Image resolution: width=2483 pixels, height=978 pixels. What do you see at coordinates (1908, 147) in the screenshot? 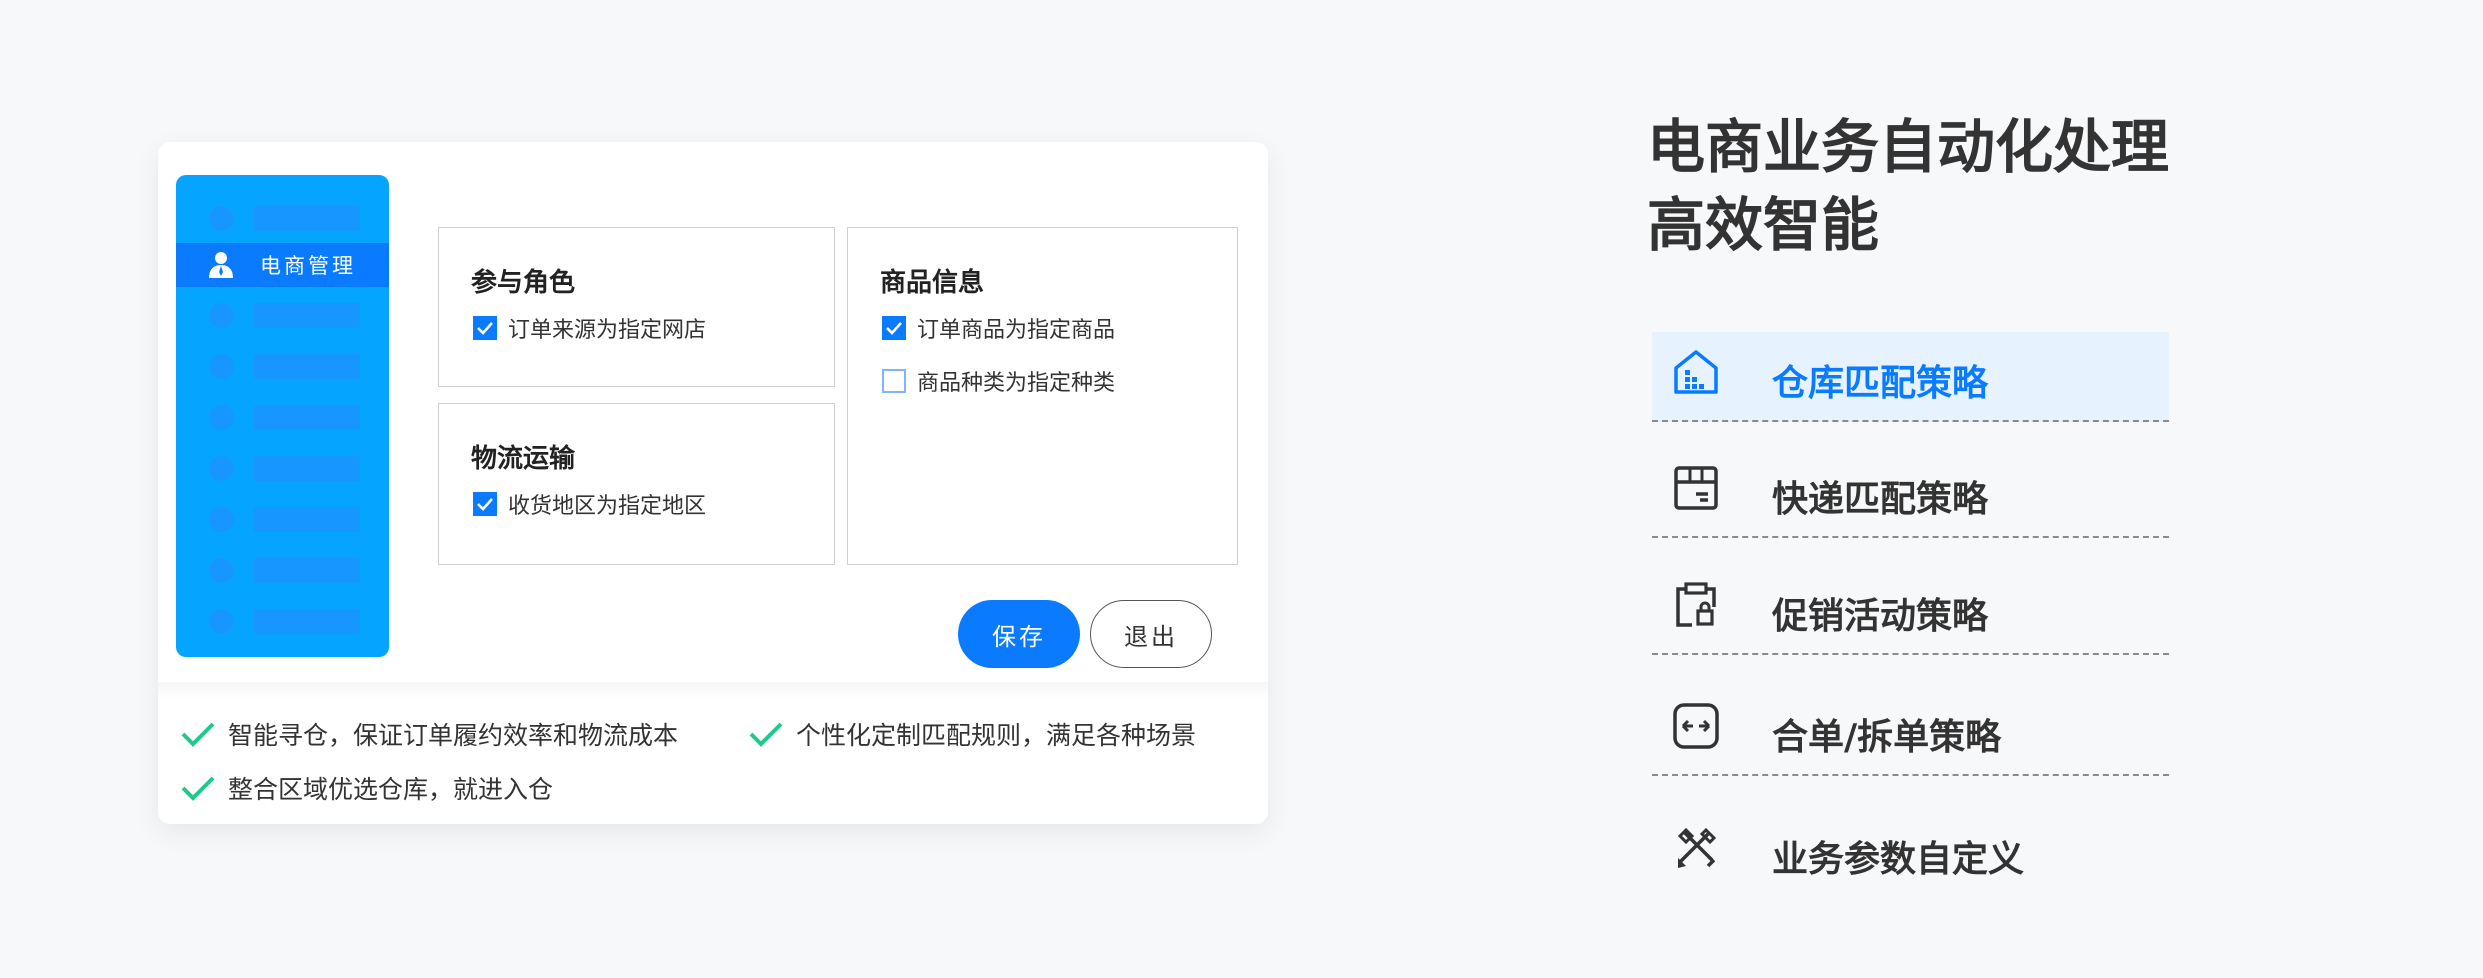
I see `headline-line1: 电商业务自动化处理` at bounding box center [1908, 147].